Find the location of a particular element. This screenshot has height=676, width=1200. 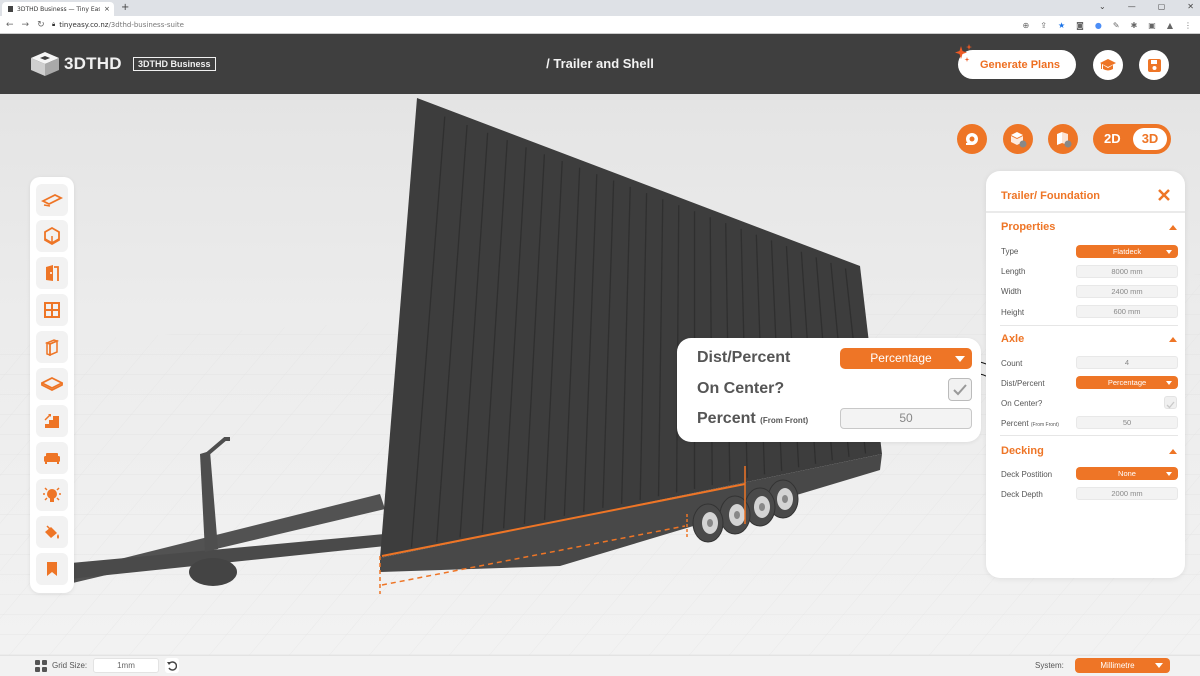

stairs-icon is located at coordinates (51, 421).